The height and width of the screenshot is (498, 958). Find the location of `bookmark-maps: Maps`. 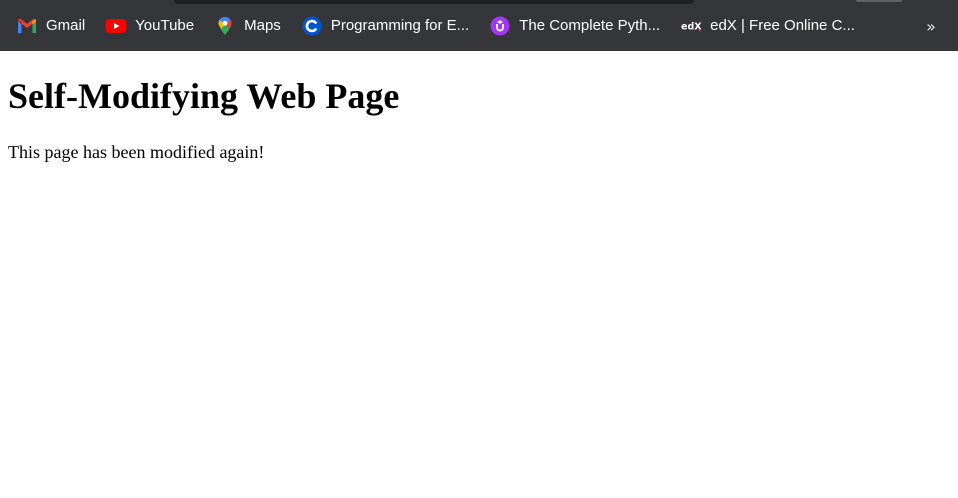

bookmark-maps: Maps is located at coordinates (247, 26).